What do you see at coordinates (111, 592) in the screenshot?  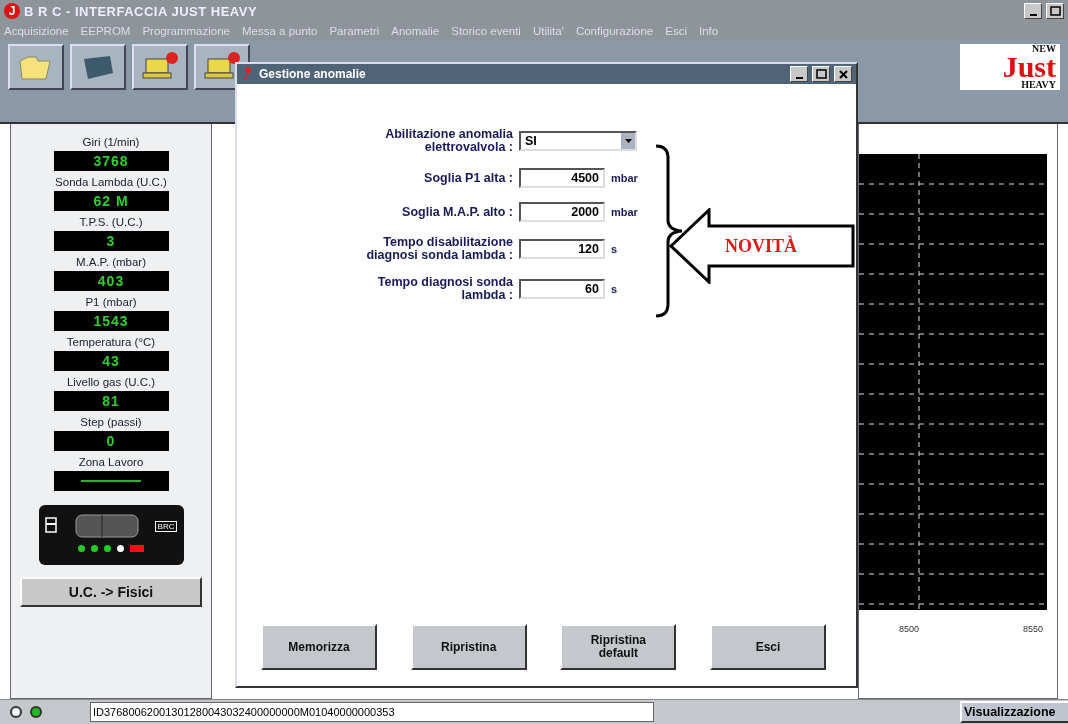 I see `convert-button: U.C. -> Fisici` at bounding box center [111, 592].